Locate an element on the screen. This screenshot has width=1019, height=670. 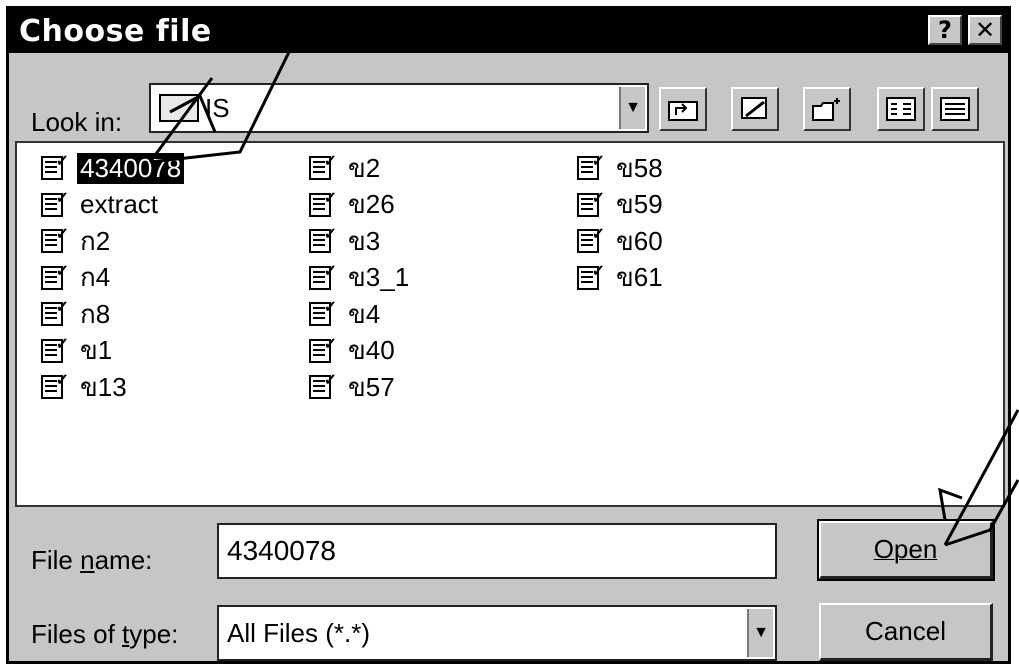
help-button: ? is located at coordinates (945, 30).